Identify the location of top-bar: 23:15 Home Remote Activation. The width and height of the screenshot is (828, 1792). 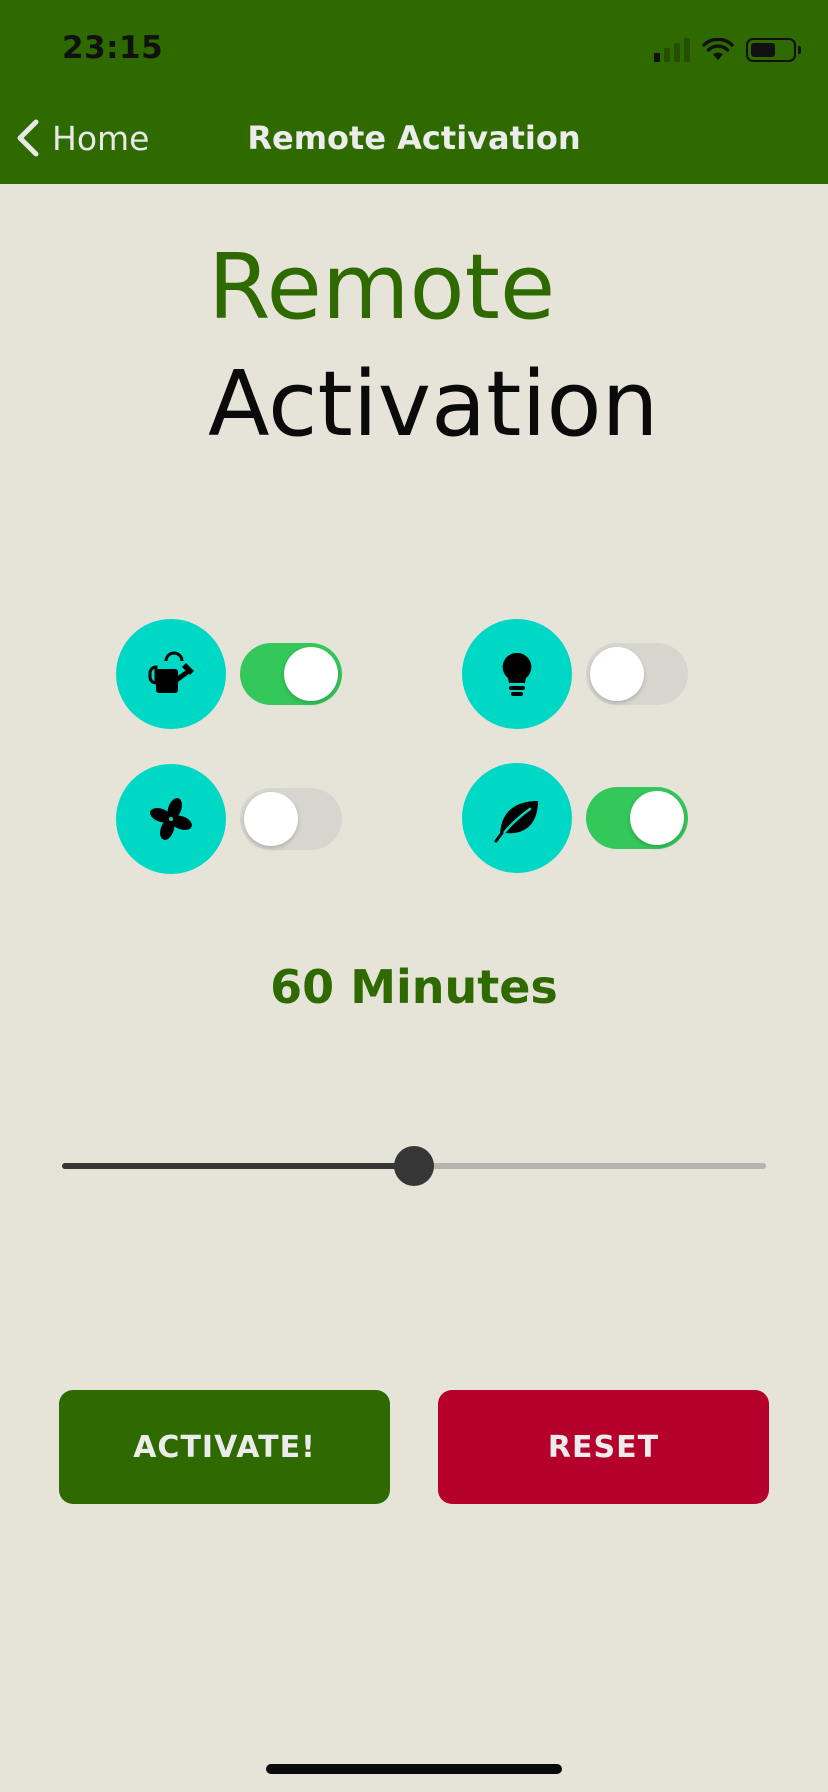
(414, 92).